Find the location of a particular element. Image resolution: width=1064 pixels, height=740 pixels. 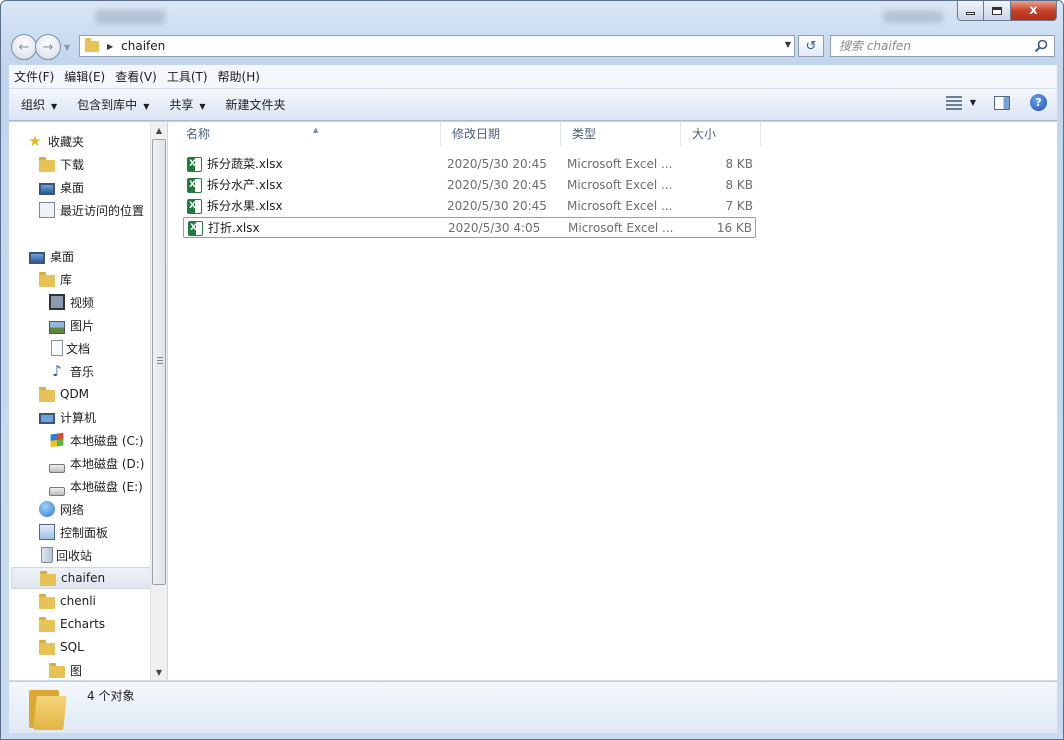

scroll-down-icon: ▼ is located at coordinates (159, 672).